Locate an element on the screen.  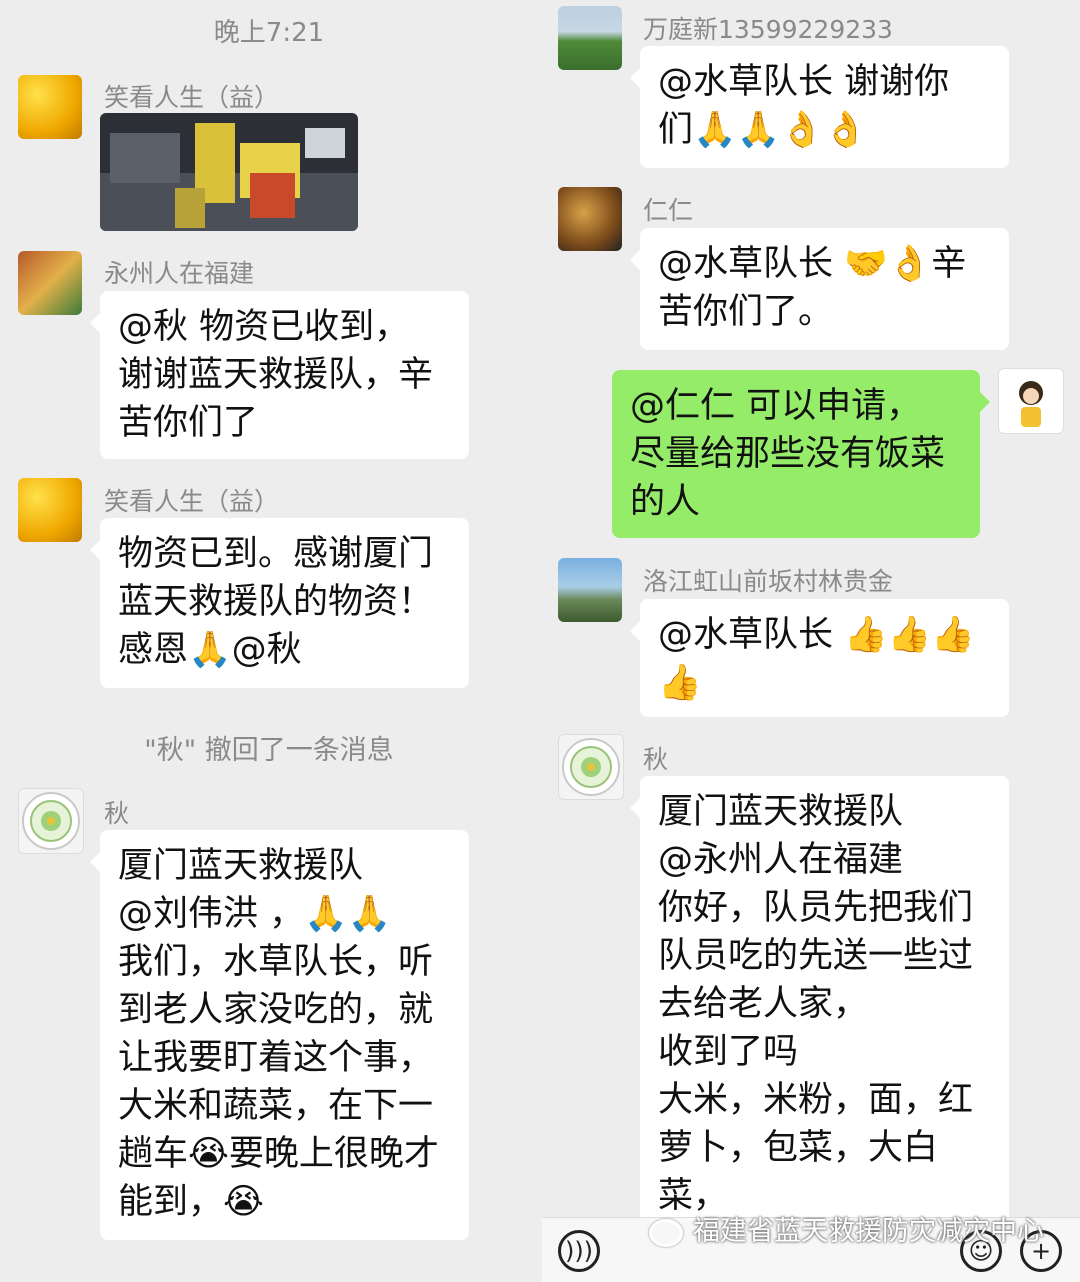
message-bubble: @水草队长 👍👍👍 👍 is located at coordinates (819, 658).